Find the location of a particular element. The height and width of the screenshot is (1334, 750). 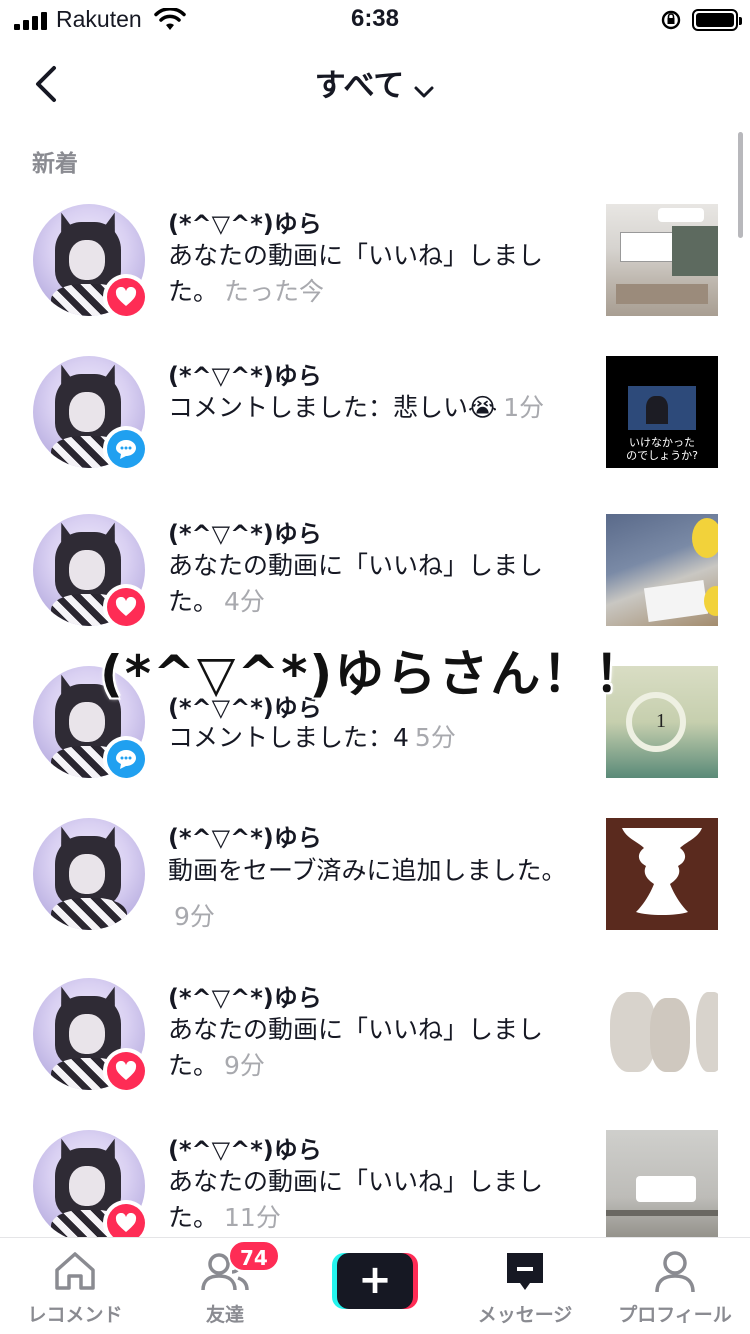

inbox-icon is located at coordinates (525, 1271).